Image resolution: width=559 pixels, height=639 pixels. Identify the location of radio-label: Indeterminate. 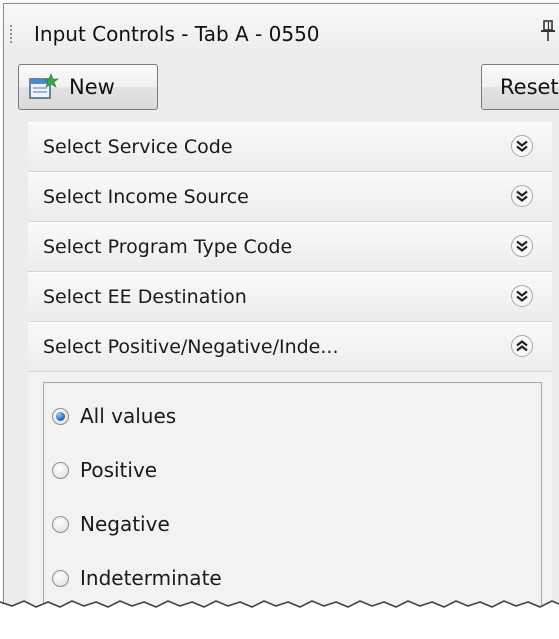
(151, 578).